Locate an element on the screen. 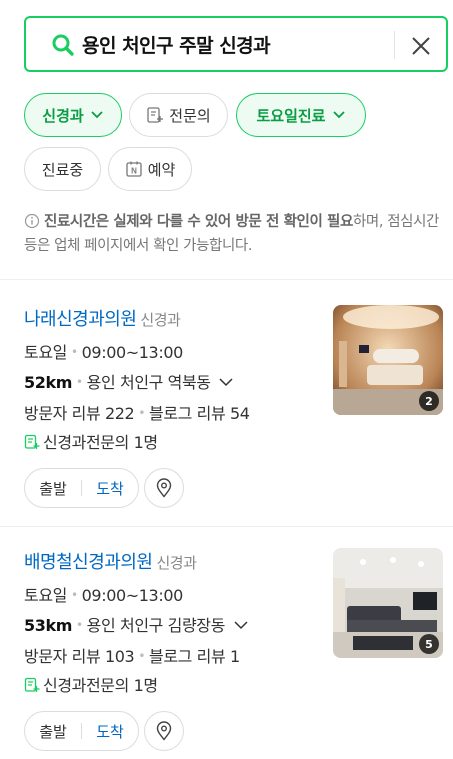 The width and height of the screenshot is (453, 759). filter-chip-neurology: 신경과 is located at coordinates (73, 115).